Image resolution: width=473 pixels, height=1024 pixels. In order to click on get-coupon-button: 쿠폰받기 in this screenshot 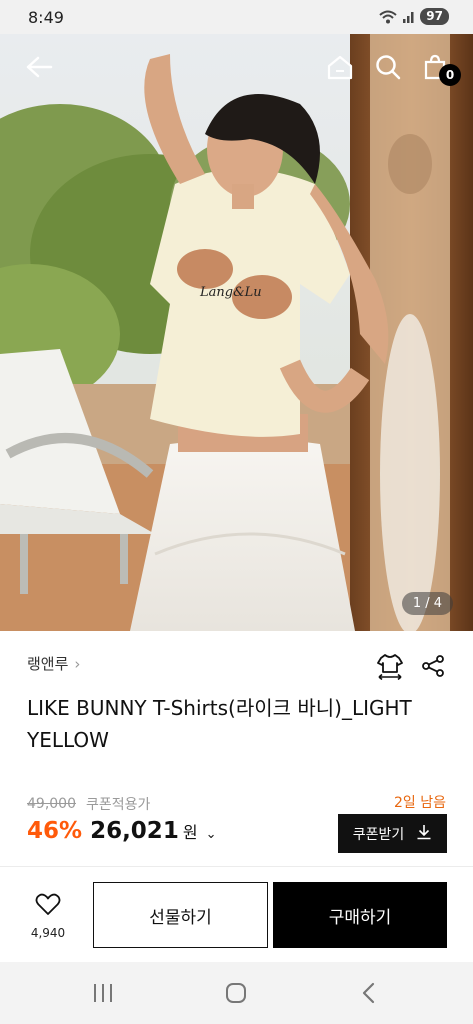, I will do `click(392, 833)`.